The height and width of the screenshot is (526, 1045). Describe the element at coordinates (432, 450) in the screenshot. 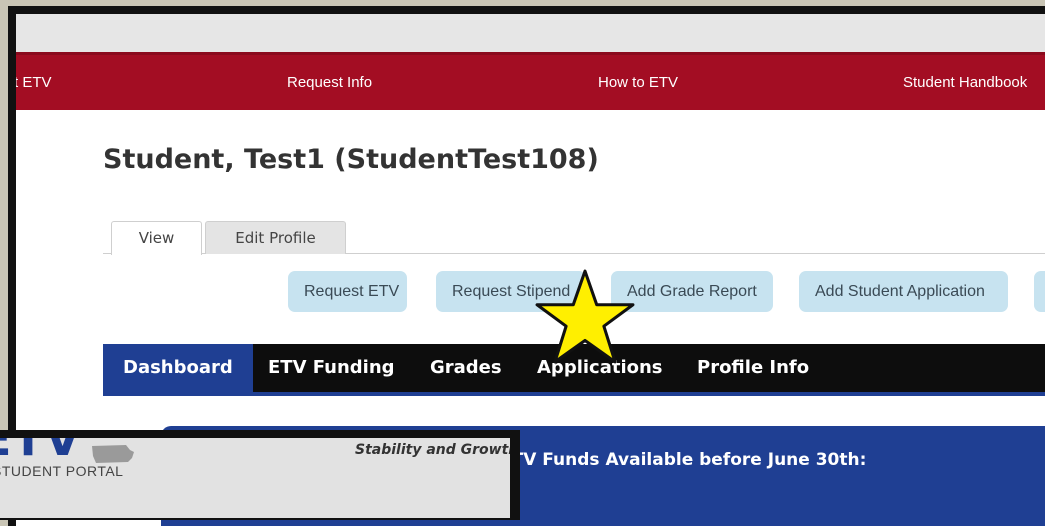

I see `portal-tagline: Stability and Growth` at that location.